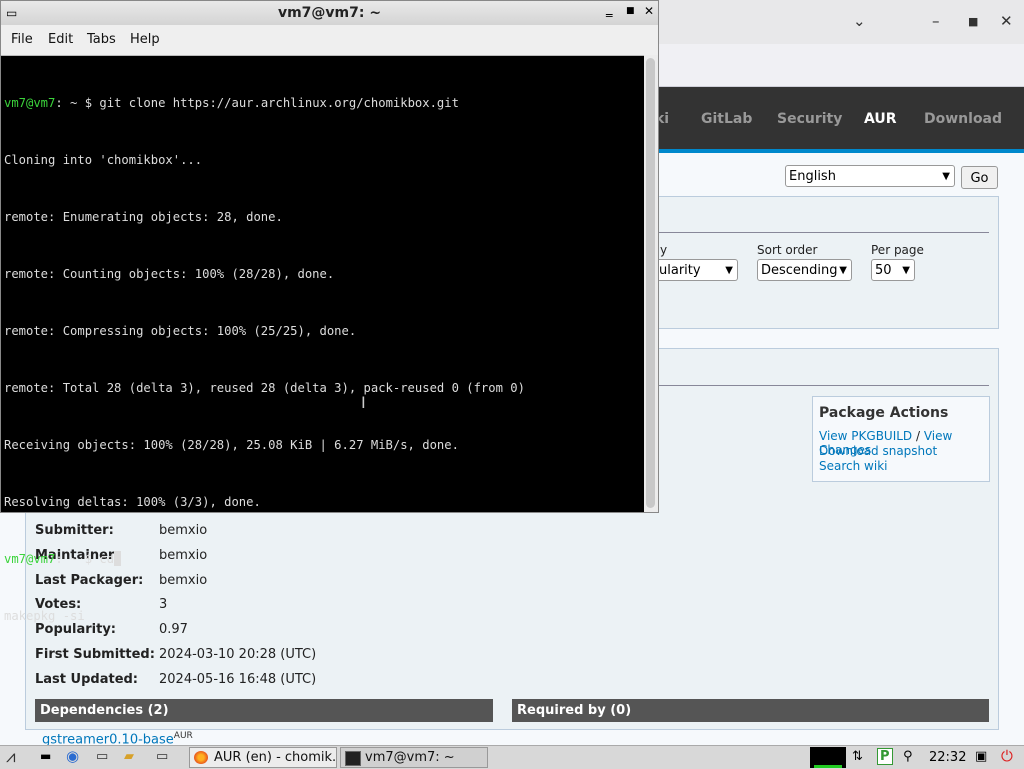 The width and height of the screenshot is (1024, 769). I want to click on firefox-icon, so click(201, 757).